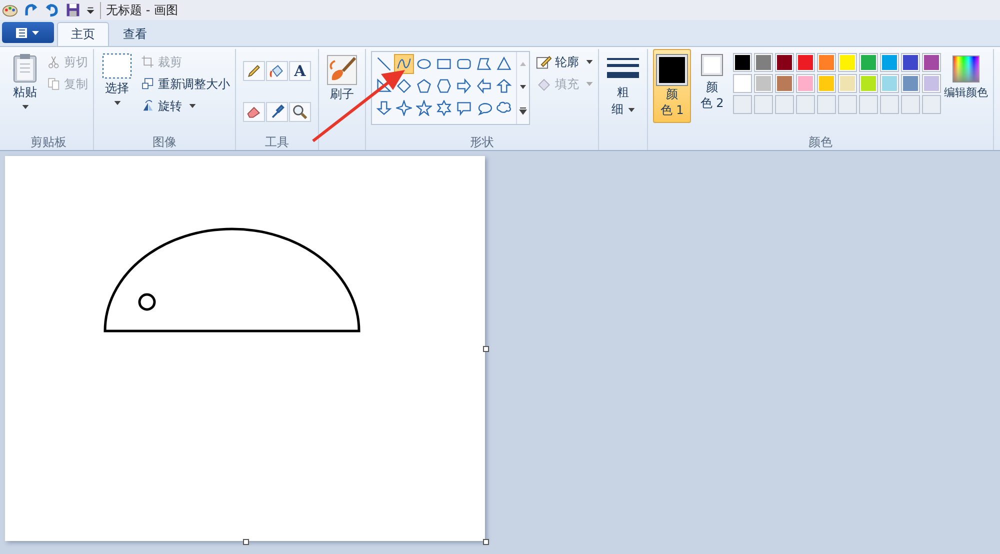 The width and height of the screenshot is (1000, 554). I want to click on crop-marks-icon, so click(148, 62).